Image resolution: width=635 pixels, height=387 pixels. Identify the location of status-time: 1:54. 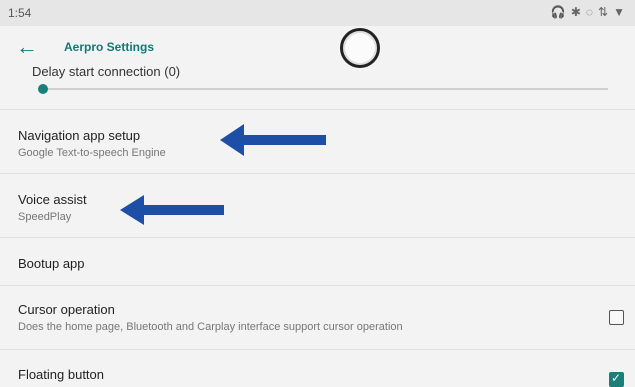
(20, 13).